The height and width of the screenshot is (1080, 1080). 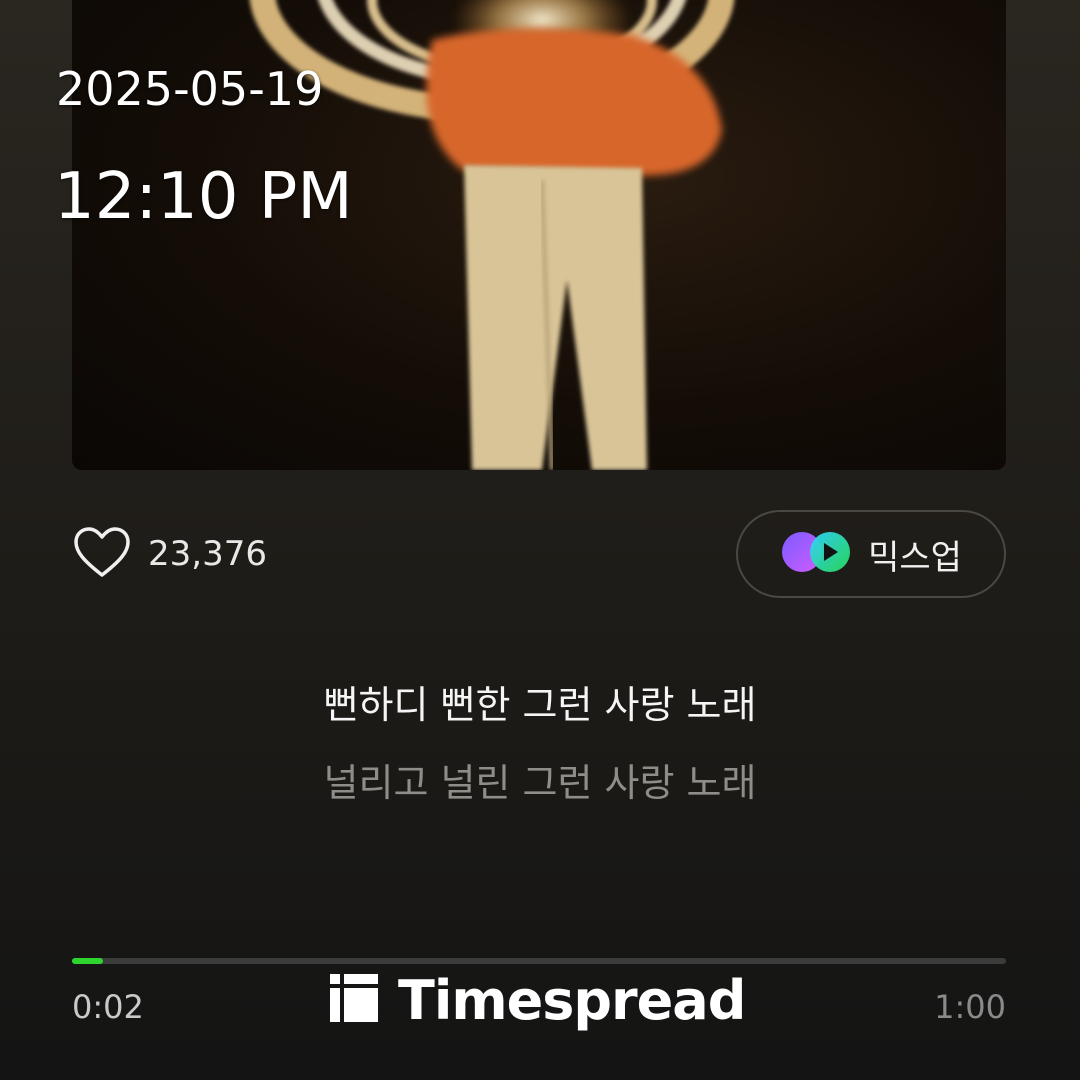 What do you see at coordinates (540, 779) in the screenshot?
I see `lyric-next-line: 널리고 널린 그런 사랑 노래` at bounding box center [540, 779].